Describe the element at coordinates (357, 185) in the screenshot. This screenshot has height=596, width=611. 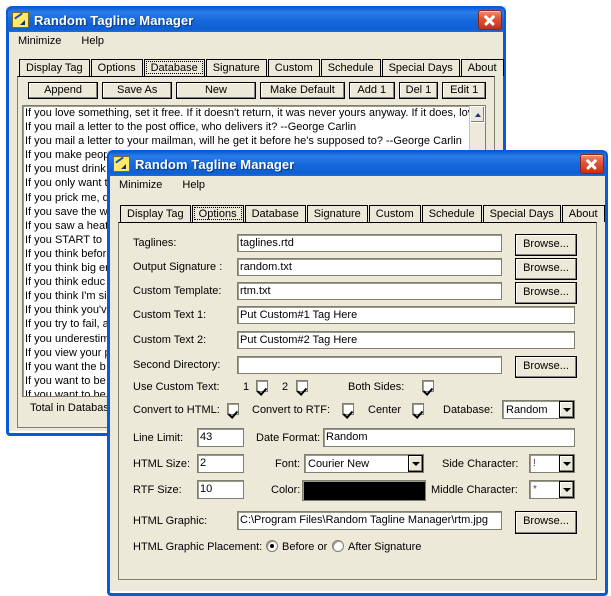
I see `foreground-window-menubar: Minimize Help` at that location.